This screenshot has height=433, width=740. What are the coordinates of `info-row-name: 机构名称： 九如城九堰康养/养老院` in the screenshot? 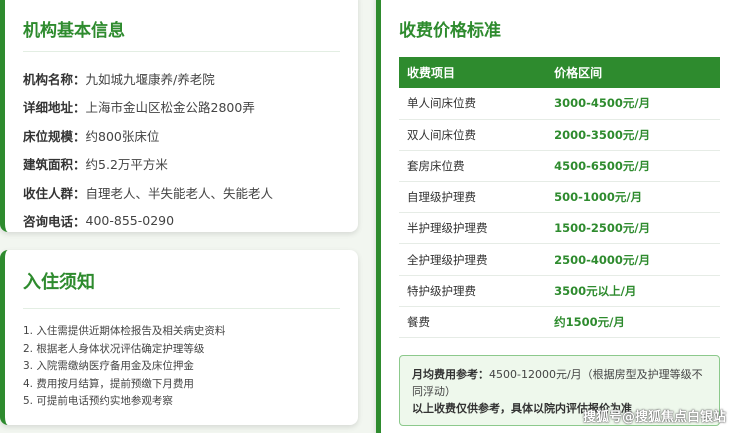 It's located at (181, 78).